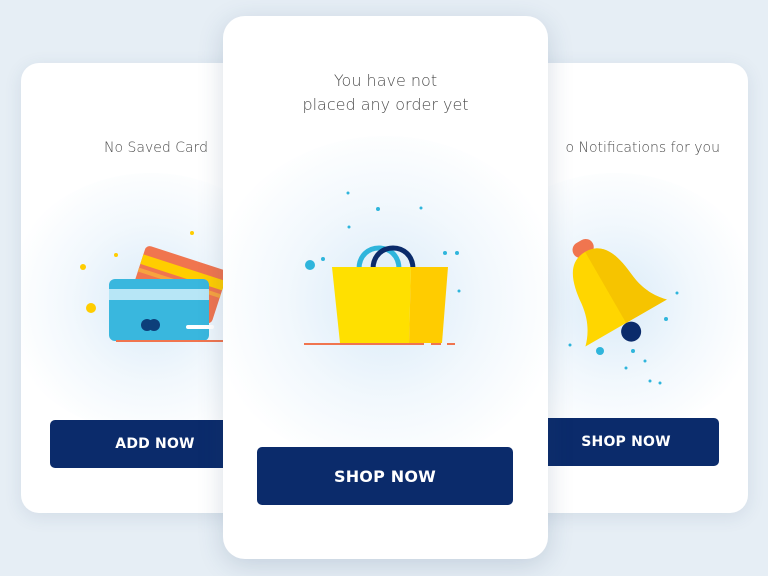  What do you see at coordinates (623, 311) in the screenshot?
I see `bell-icon` at bounding box center [623, 311].